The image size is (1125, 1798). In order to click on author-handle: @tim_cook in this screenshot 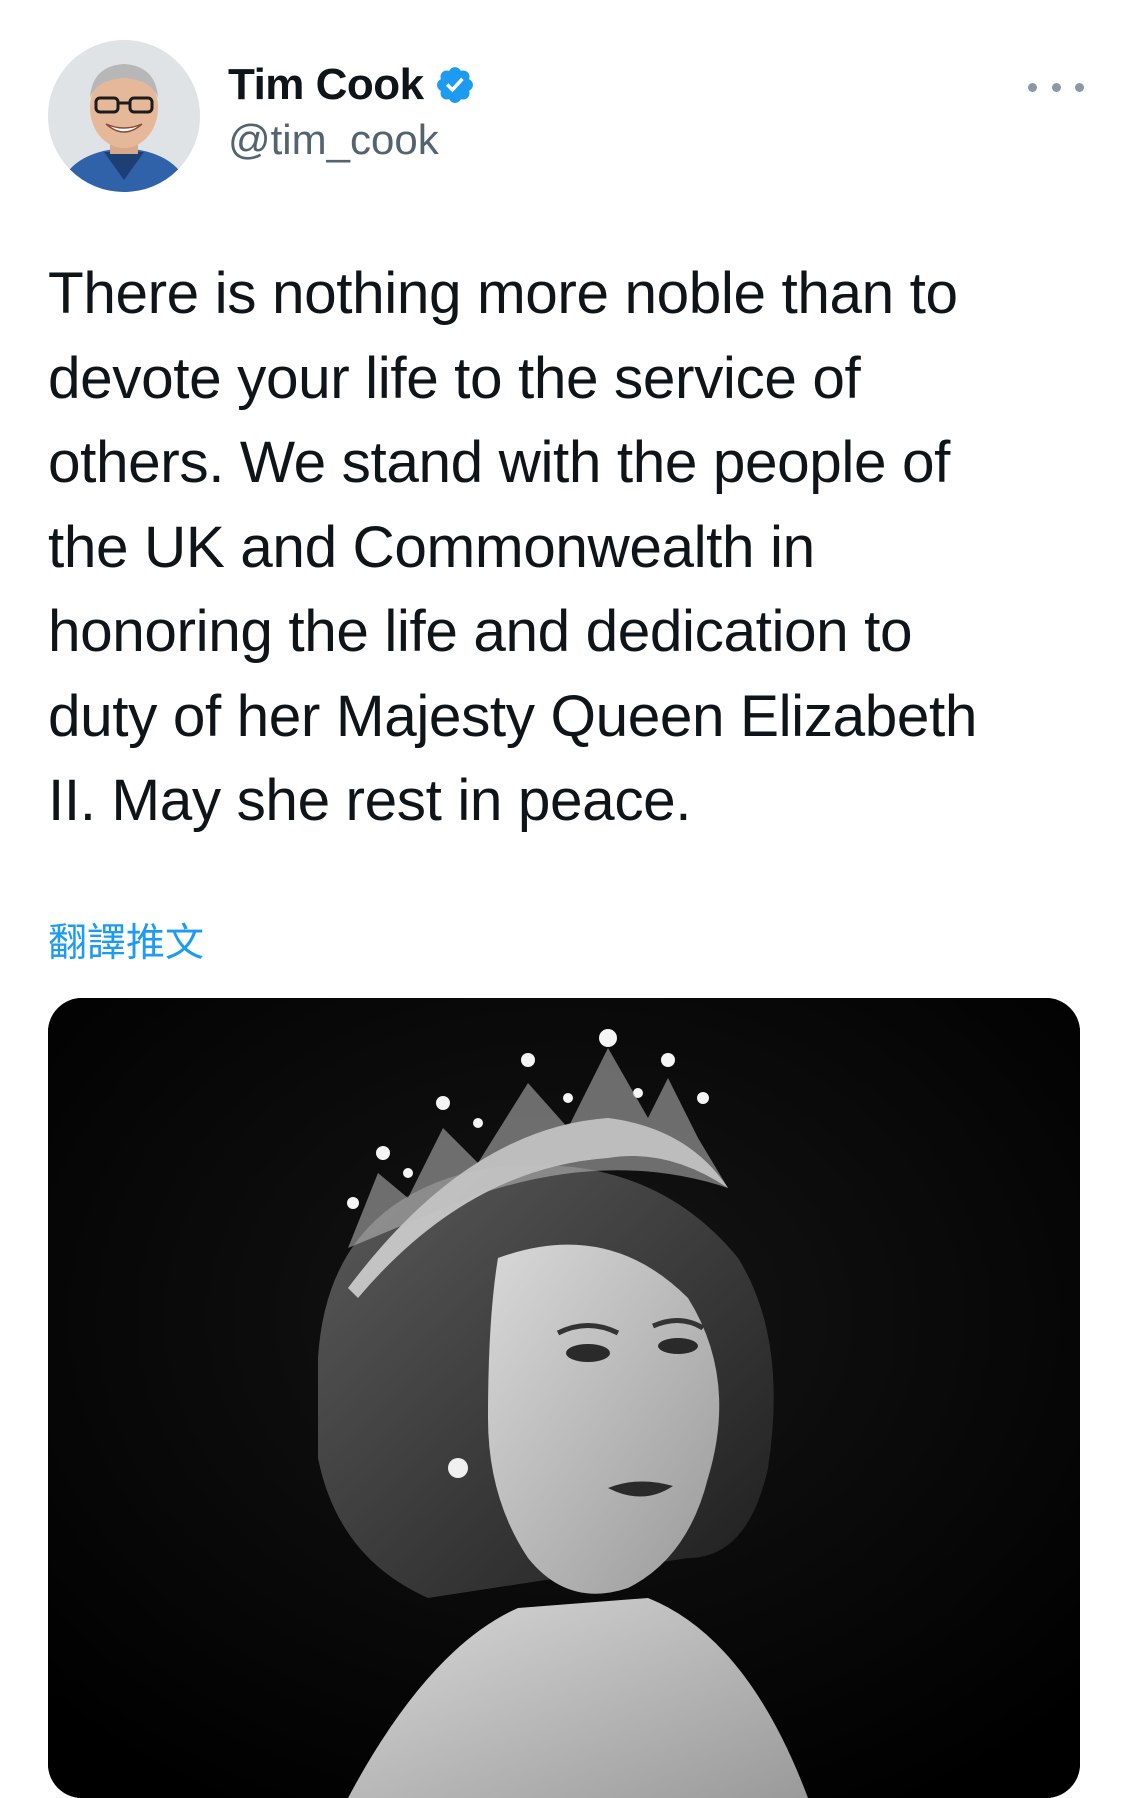, I will do `click(352, 140)`.